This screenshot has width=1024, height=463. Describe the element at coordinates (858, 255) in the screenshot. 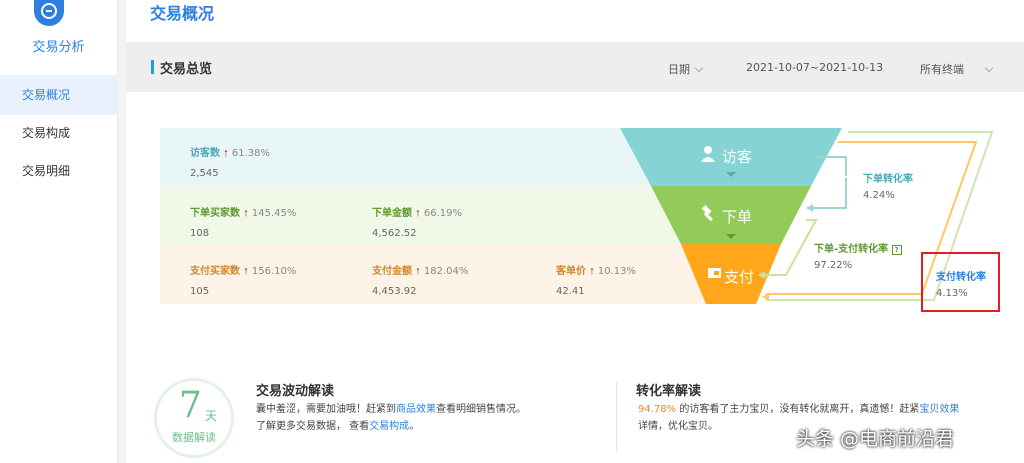

I see `rate-order-pay: 下单-支付转化率 ? 97.22%` at that location.